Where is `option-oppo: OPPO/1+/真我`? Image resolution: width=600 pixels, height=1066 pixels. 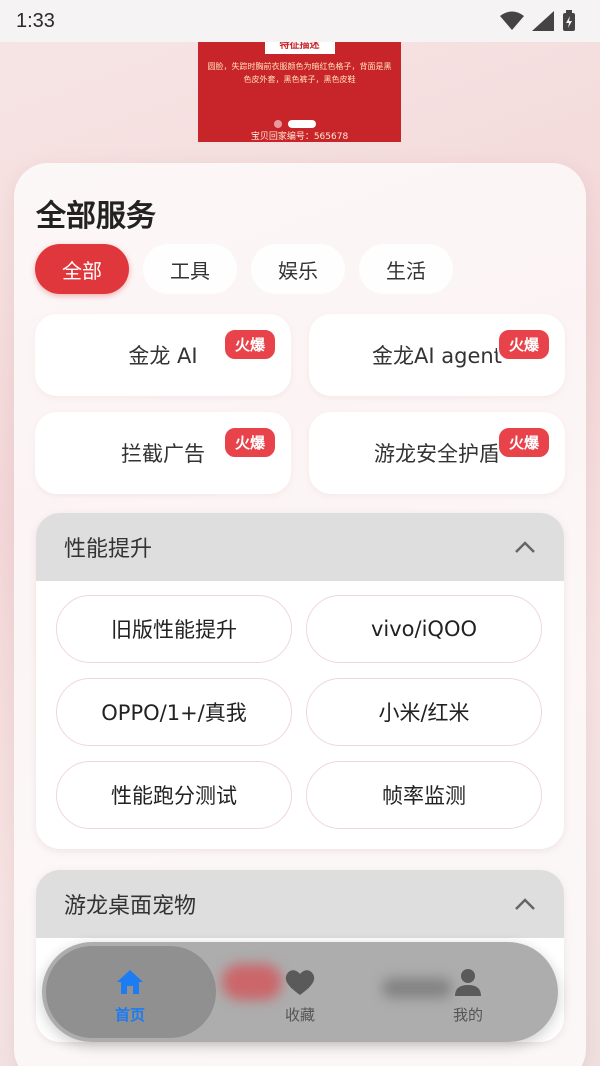
option-oppo: OPPO/1+/真我 is located at coordinates (174, 712).